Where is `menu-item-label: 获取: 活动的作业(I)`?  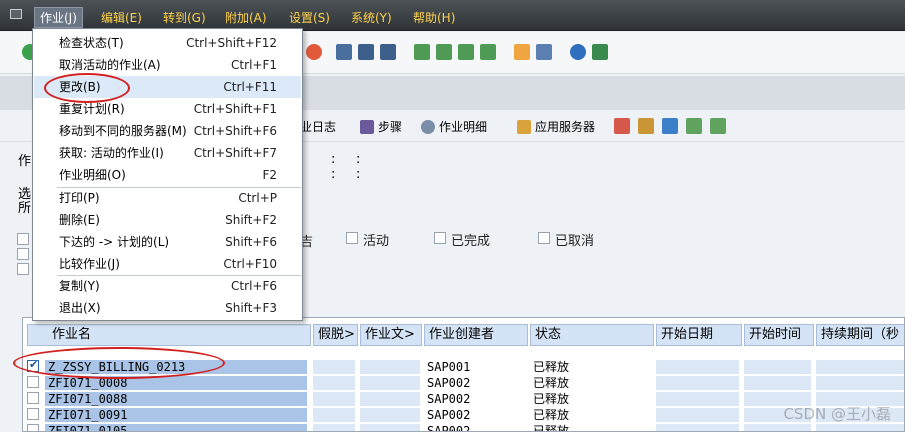 menu-item-label: 获取: 活动的作业(I) is located at coordinates (111, 153).